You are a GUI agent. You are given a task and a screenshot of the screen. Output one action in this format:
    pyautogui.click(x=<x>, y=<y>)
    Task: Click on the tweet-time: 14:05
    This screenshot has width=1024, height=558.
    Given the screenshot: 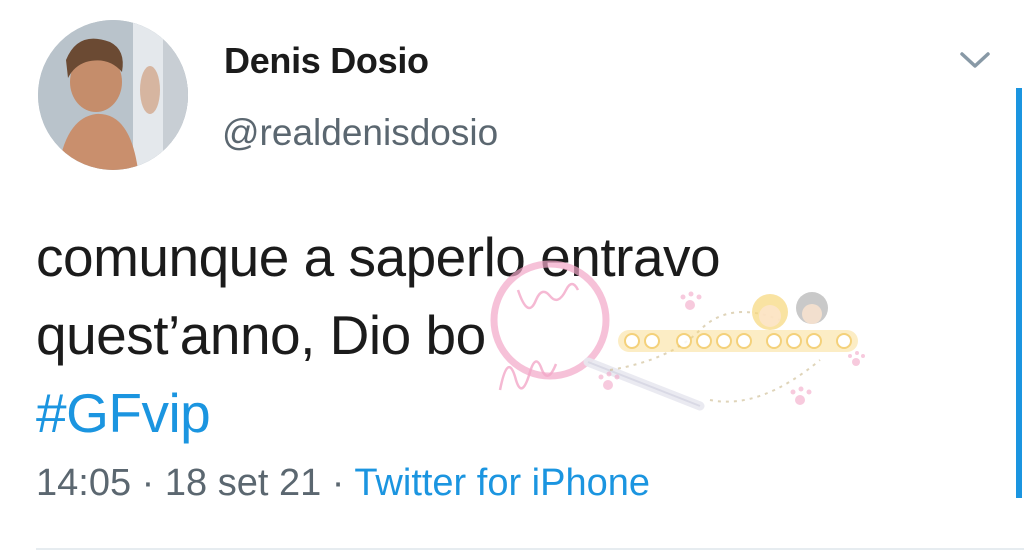 What is the action you would take?
    pyautogui.click(x=83, y=483)
    